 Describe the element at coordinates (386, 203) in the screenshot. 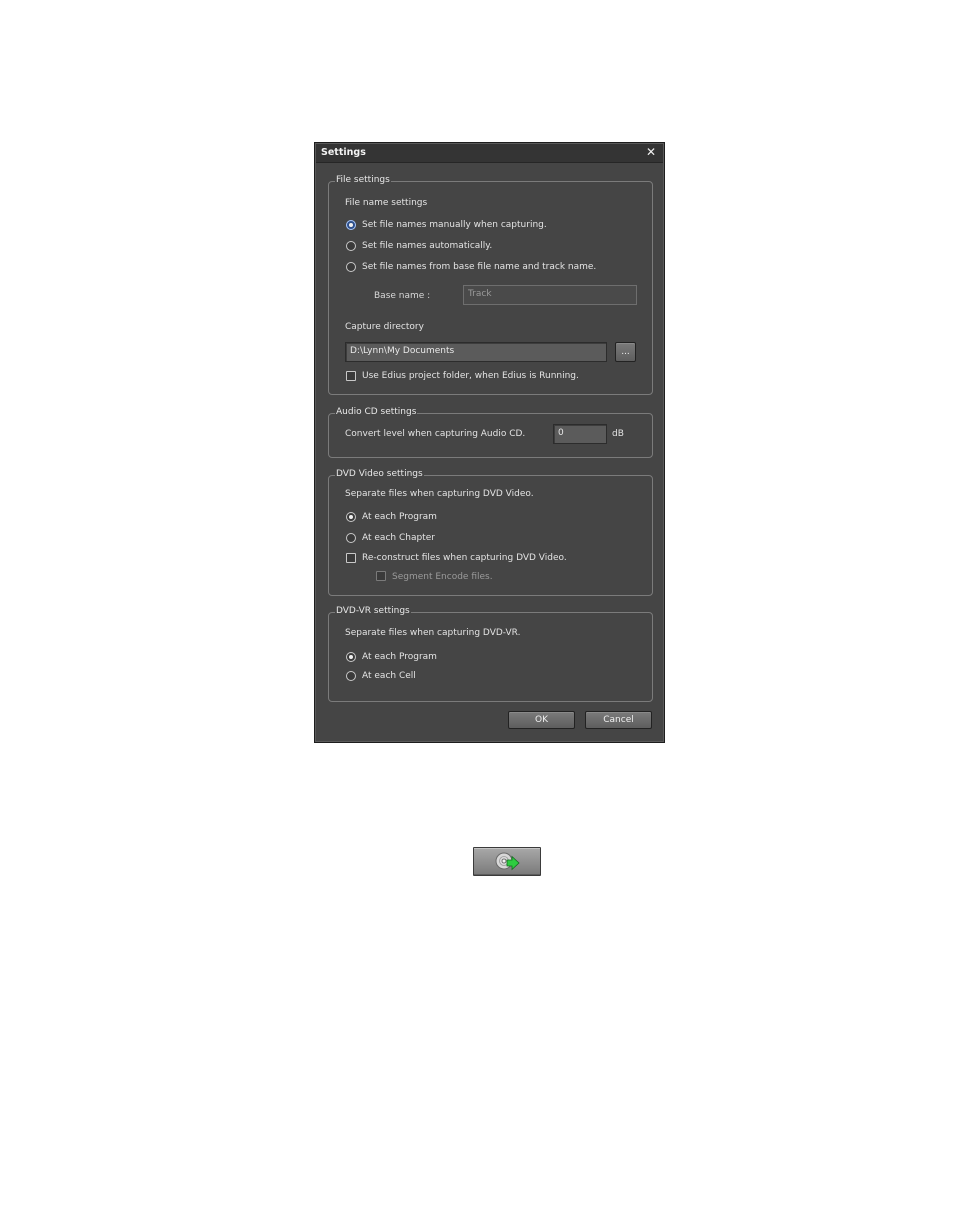

I see `file-name-settings-heading: File name settings` at that location.